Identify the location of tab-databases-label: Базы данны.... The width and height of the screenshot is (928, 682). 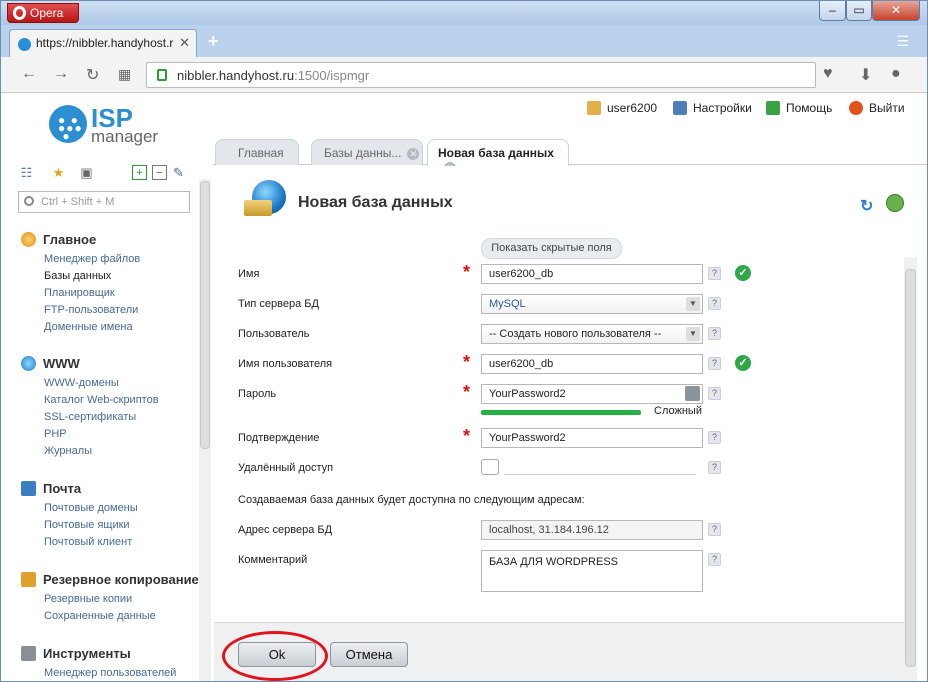
(363, 153).